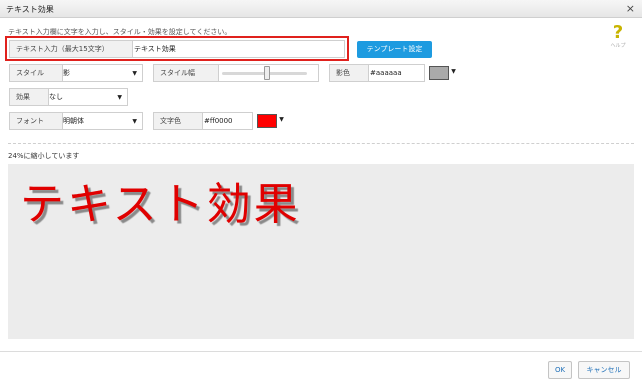 The width and height of the screenshot is (642, 389). What do you see at coordinates (218, 121) in the screenshot?
I see `text-color-value: #ff0000` at bounding box center [218, 121].